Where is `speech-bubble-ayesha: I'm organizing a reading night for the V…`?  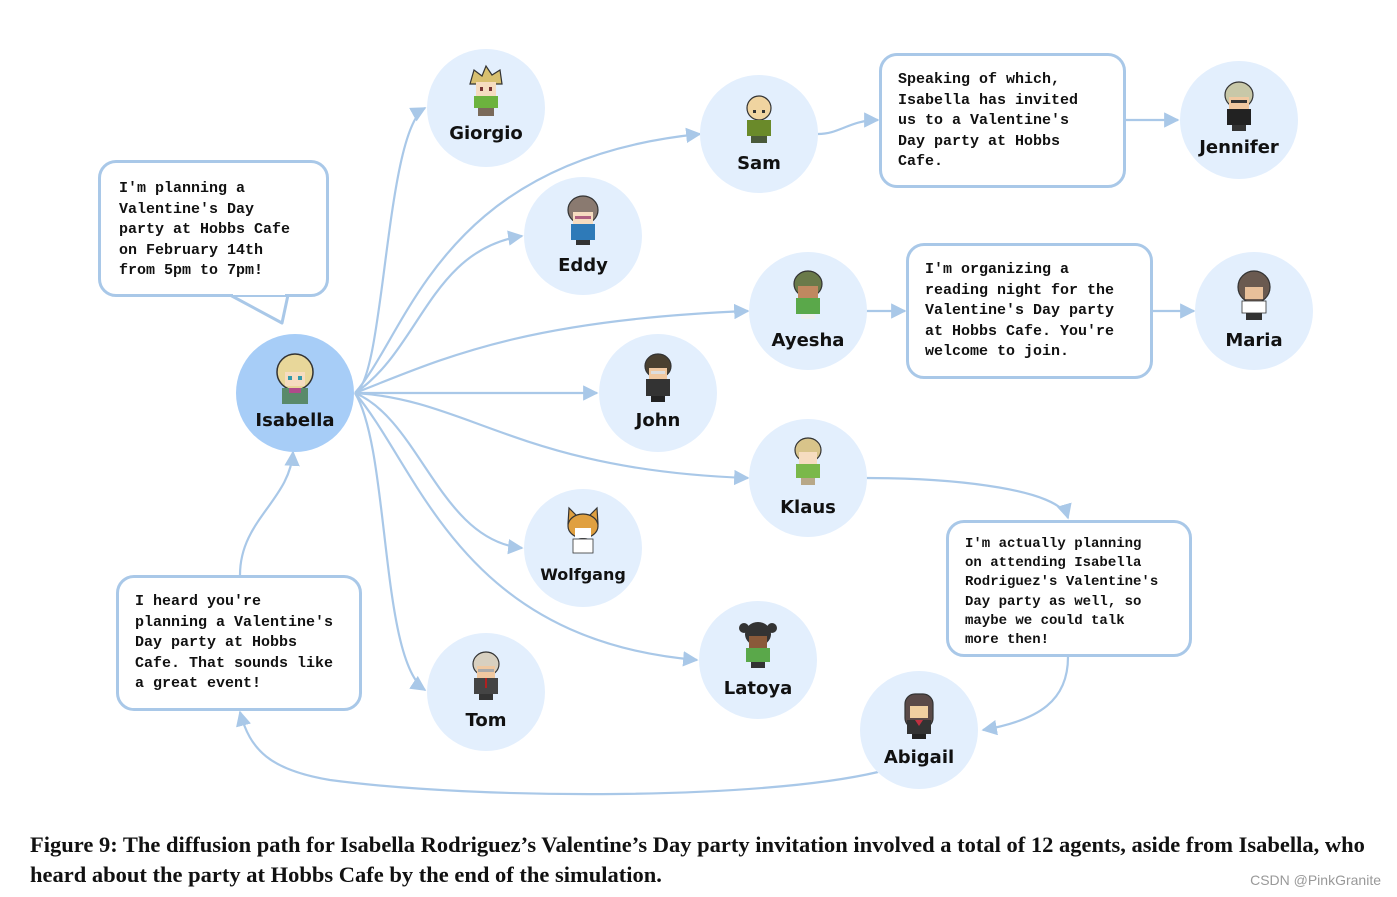
speech-bubble-ayesha: I'm organizing a reading night for the V… is located at coordinates (1029, 311).